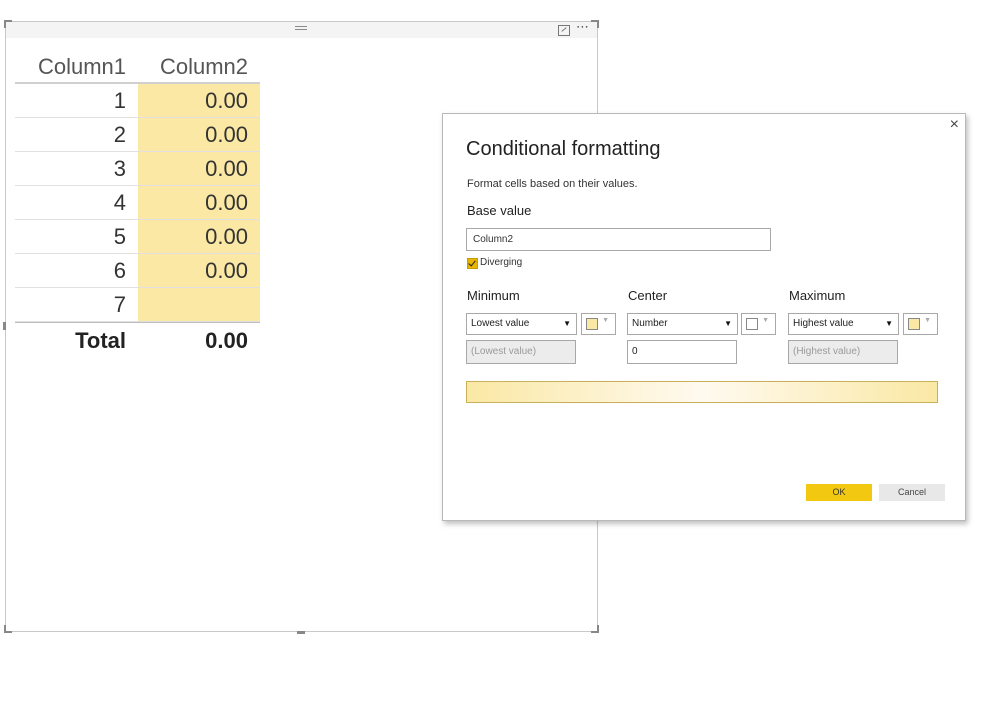 This screenshot has height=717, width=999. What do you see at coordinates (119, 100) in the screenshot?
I see `table-cell: 1` at bounding box center [119, 100].